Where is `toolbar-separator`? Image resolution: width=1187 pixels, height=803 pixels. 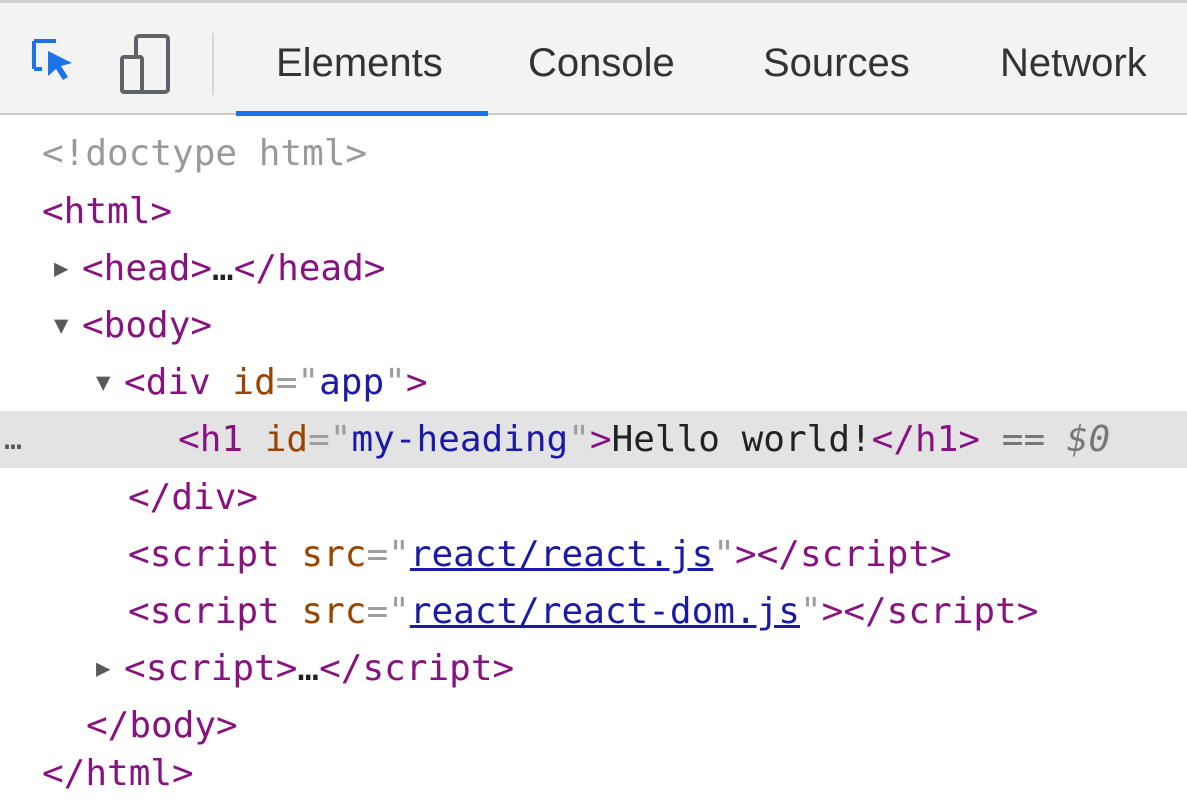 toolbar-separator is located at coordinates (213, 64).